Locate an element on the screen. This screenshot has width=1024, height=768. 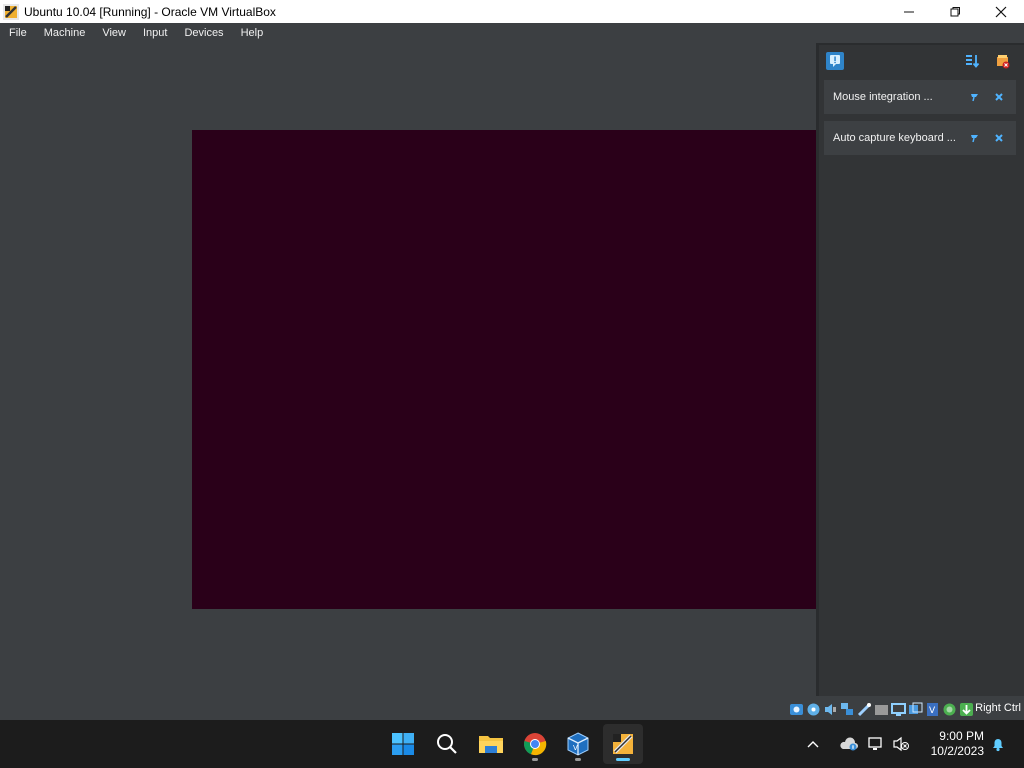
virtualbox-manager-icon: V is located at coordinates (578, 744).